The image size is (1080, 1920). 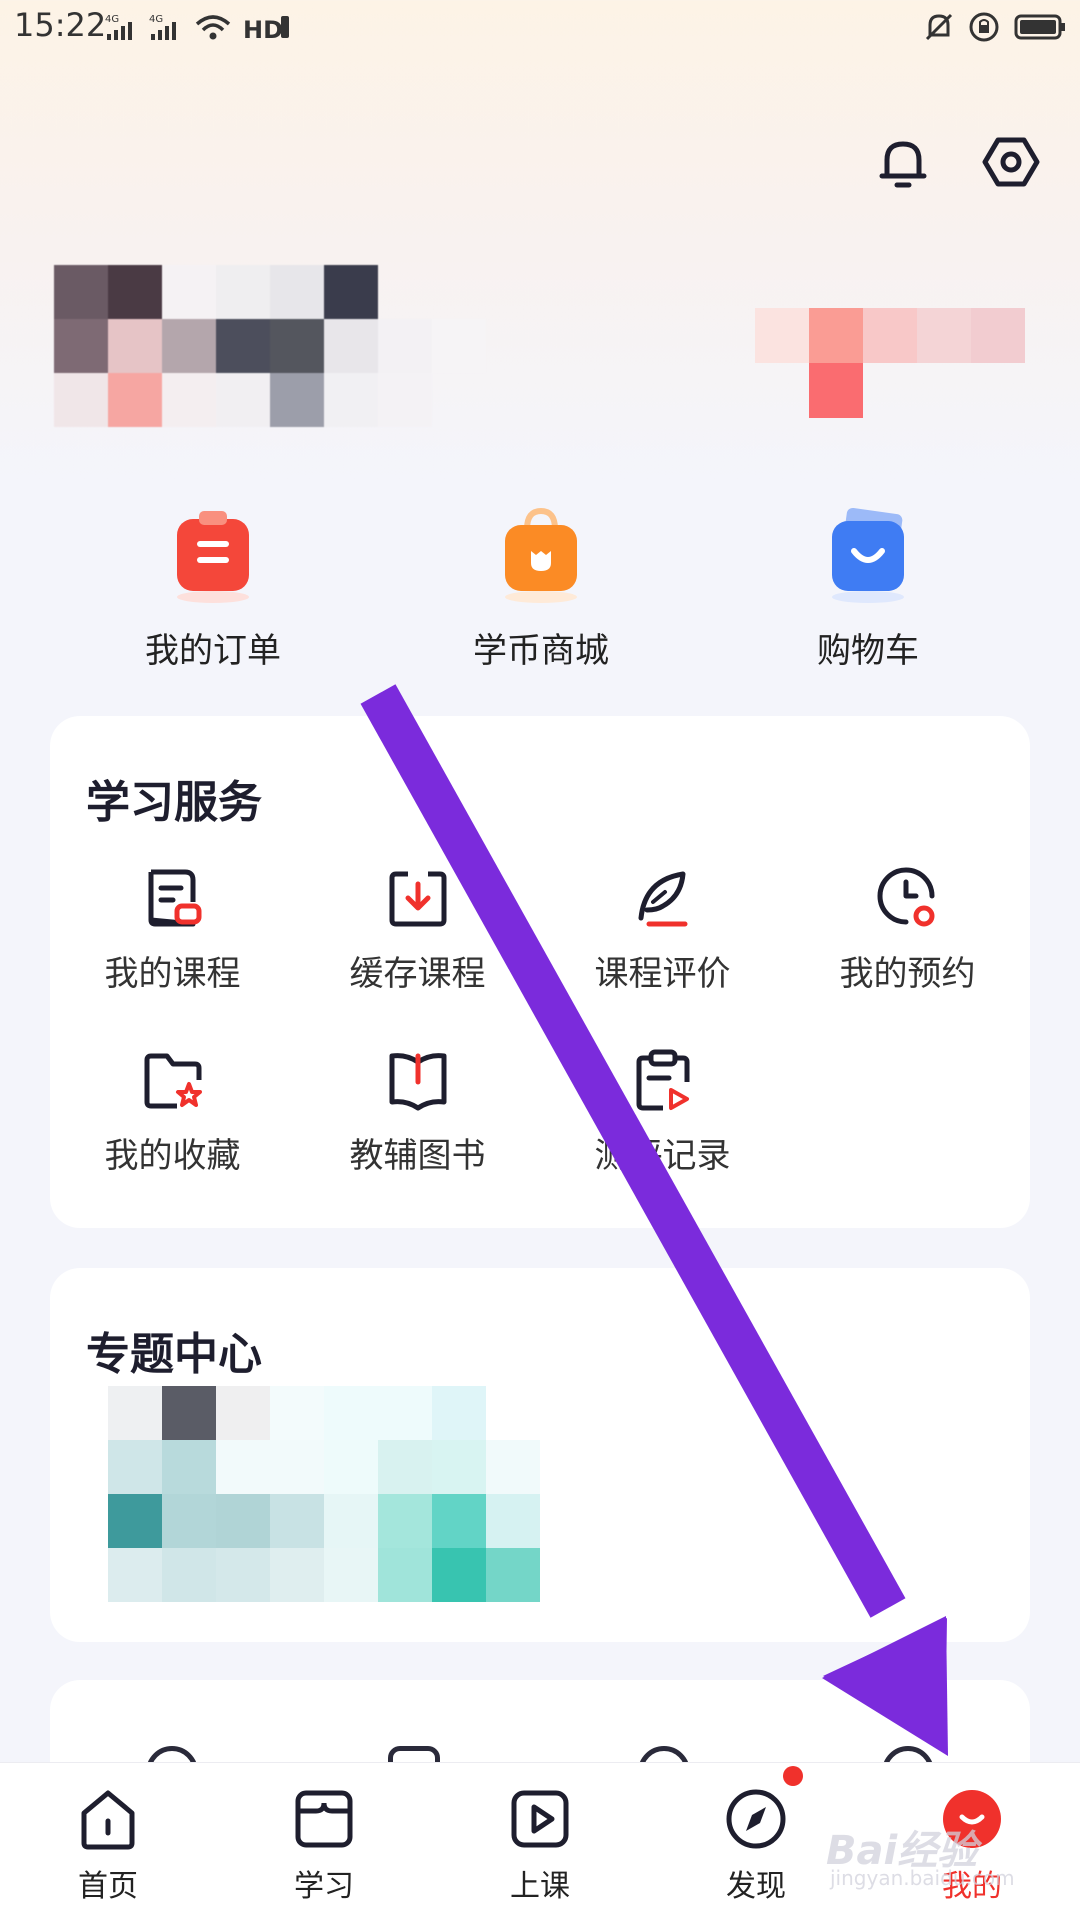 I want to click on service-label: 测评记录, so click(x=662, y=1156).